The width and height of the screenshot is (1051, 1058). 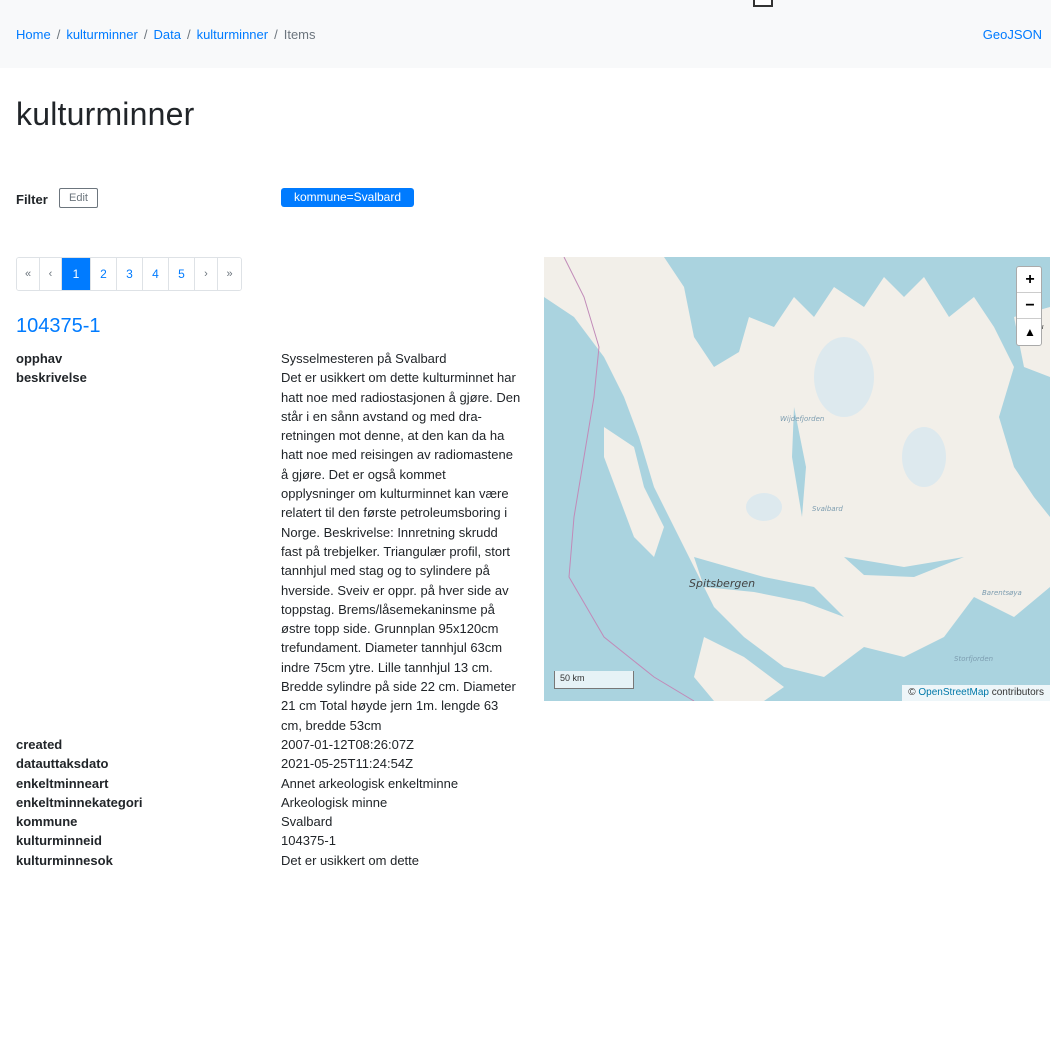 I want to click on property-key: created, so click(x=39, y=744).